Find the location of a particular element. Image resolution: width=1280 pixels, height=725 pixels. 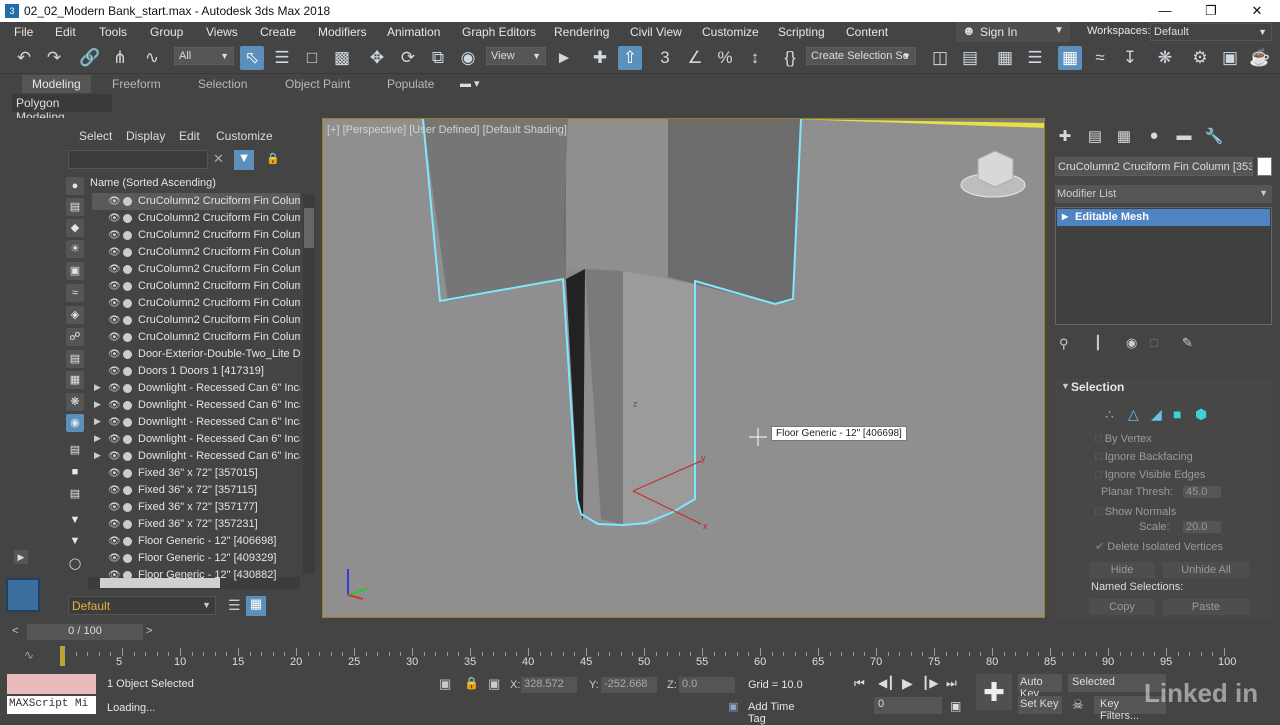

remove-modifier-icon: □ is located at coordinates (1154, 342).